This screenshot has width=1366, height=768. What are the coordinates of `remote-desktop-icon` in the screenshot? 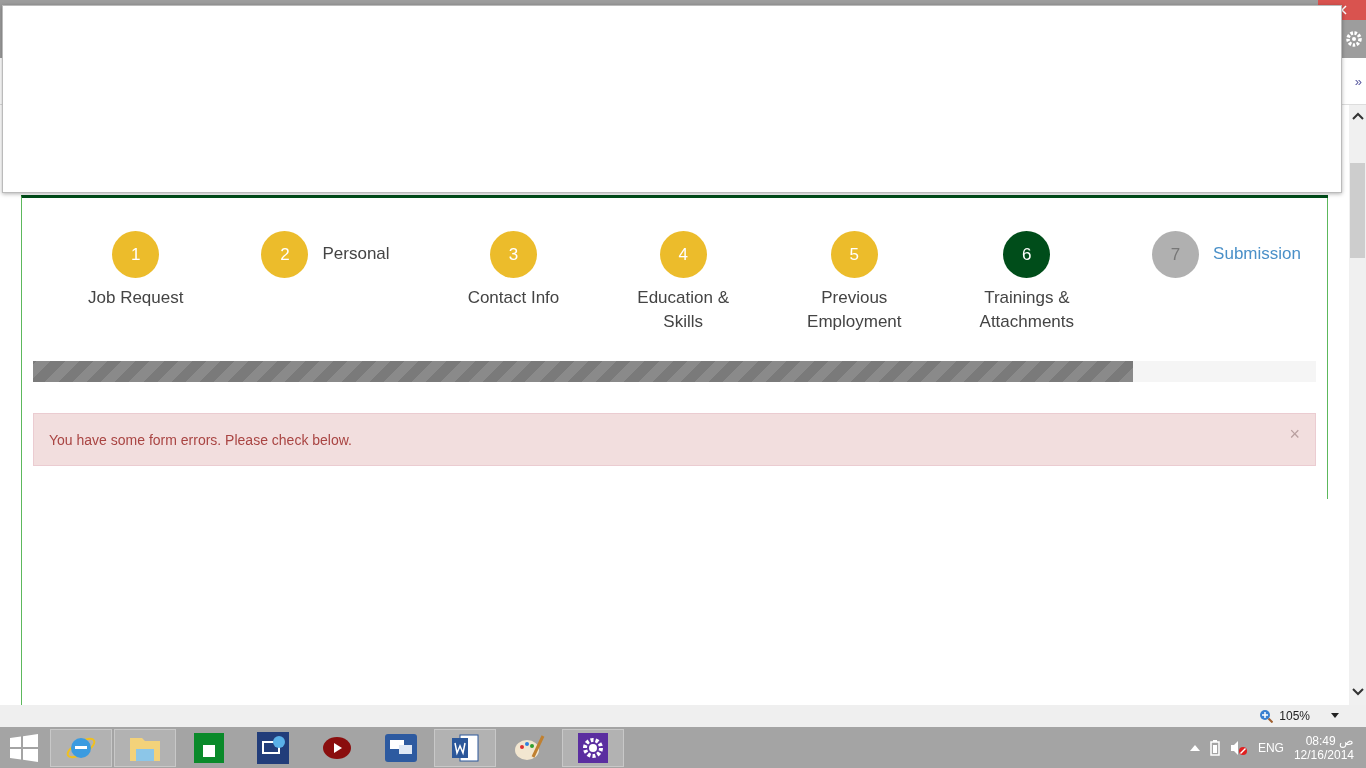 It's located at (273, 747).